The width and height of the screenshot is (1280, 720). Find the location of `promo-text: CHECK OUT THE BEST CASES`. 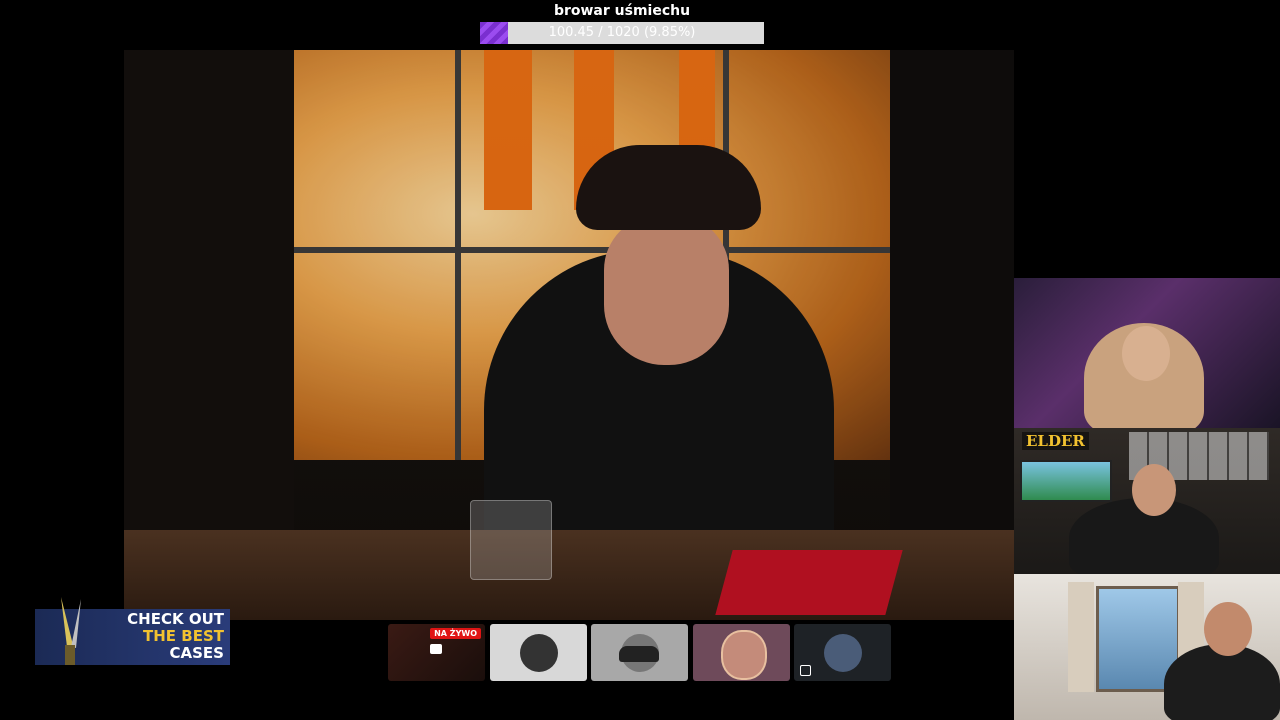

promo-text: CHECK OUT THE BEST CASES is located at coordinates (175, 636).